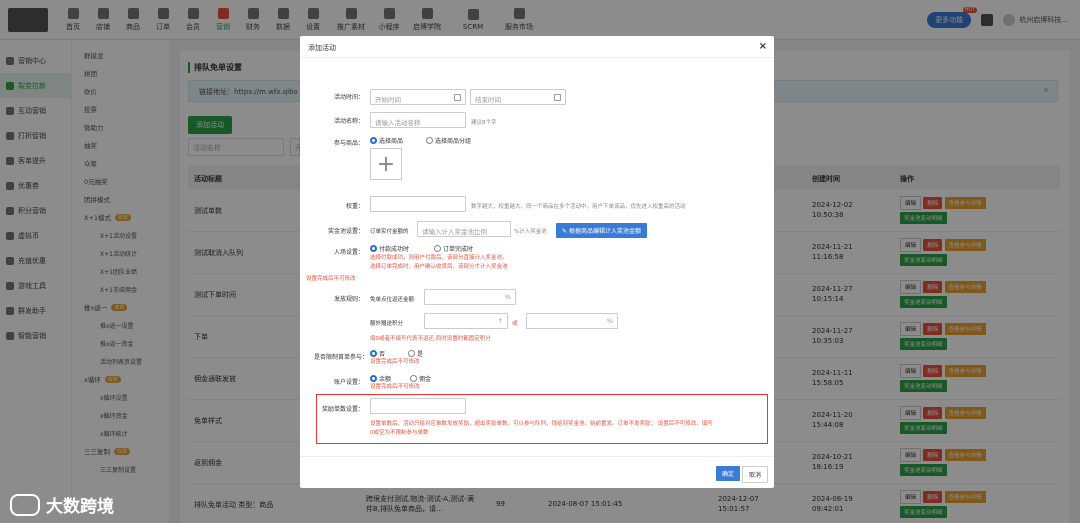 This screenshot has width=1080, height=523. Describe the element at coordinates (754, 474) in the screenshot. I see `cancel-button: 取消` at that location.